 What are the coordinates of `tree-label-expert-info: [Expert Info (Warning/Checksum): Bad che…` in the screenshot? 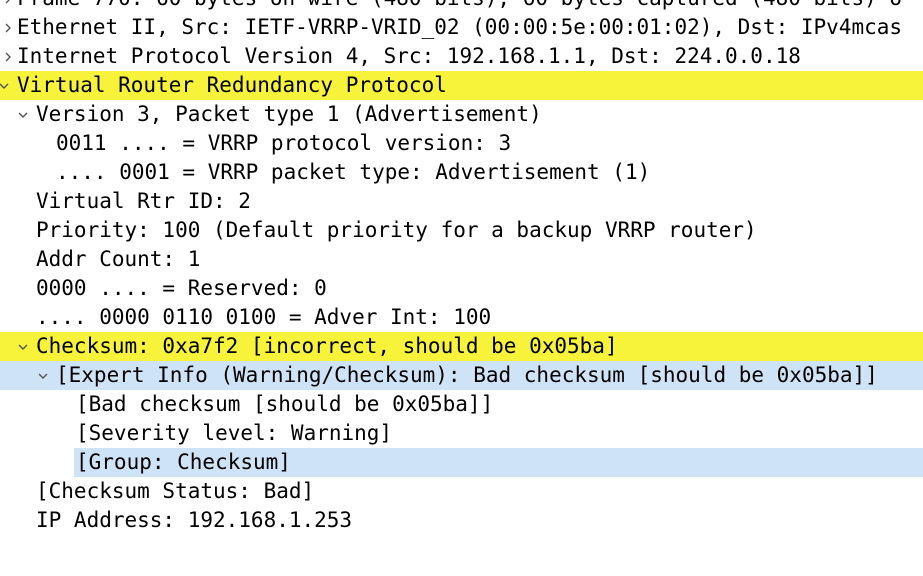 It's located at (467, 375).